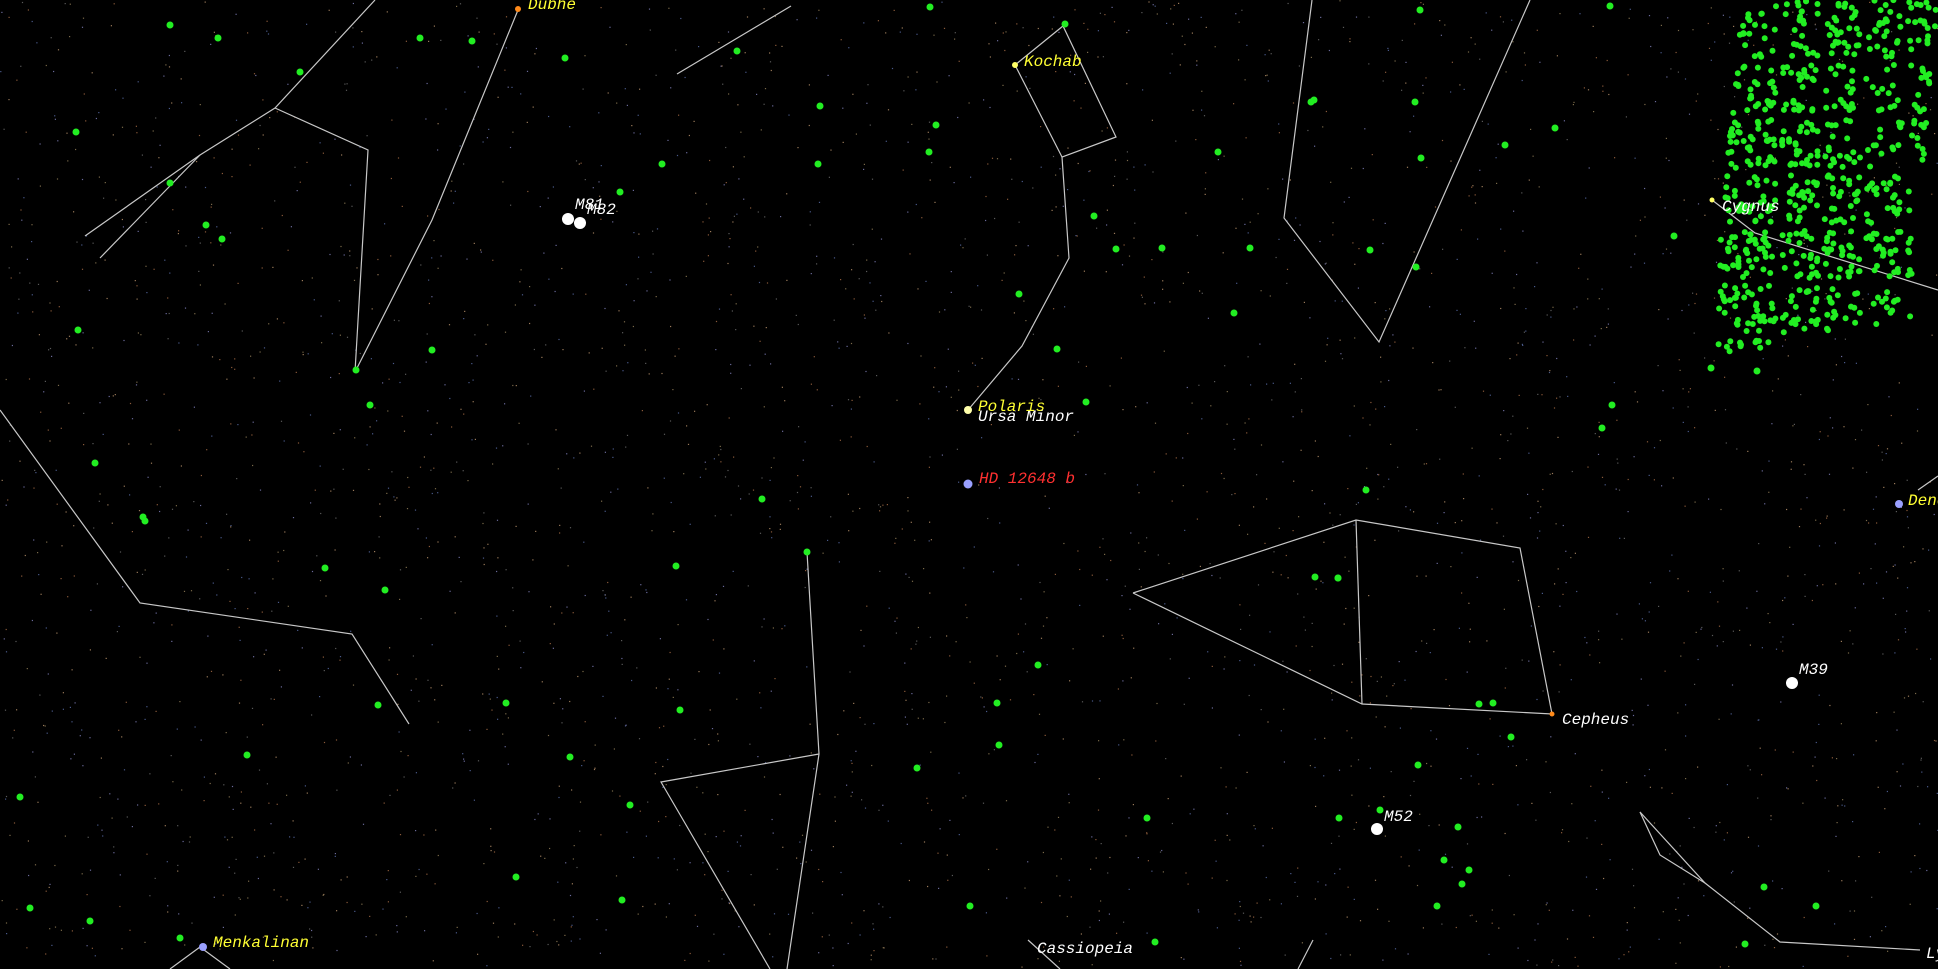 The width and height of the screenshot is (1938, 969). Describe the element at coordinates (552, 7) in the screenshot. I see `star-label-dubhe: Dubhe` at that location.